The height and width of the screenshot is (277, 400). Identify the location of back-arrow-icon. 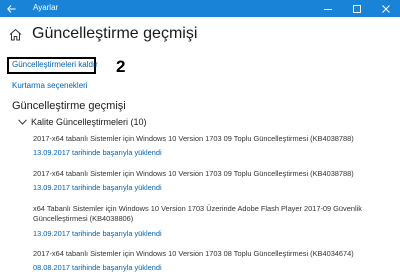
(10, 8).